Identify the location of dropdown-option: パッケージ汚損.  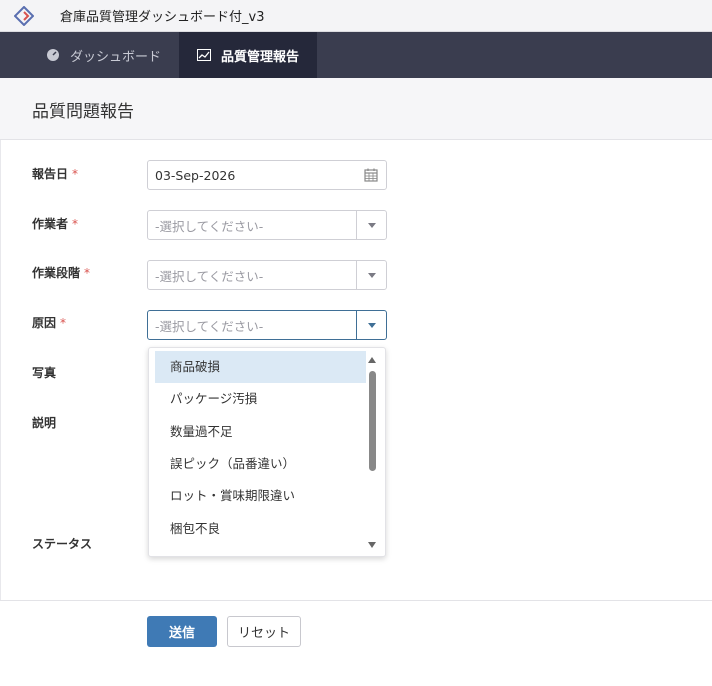
(260, 399).